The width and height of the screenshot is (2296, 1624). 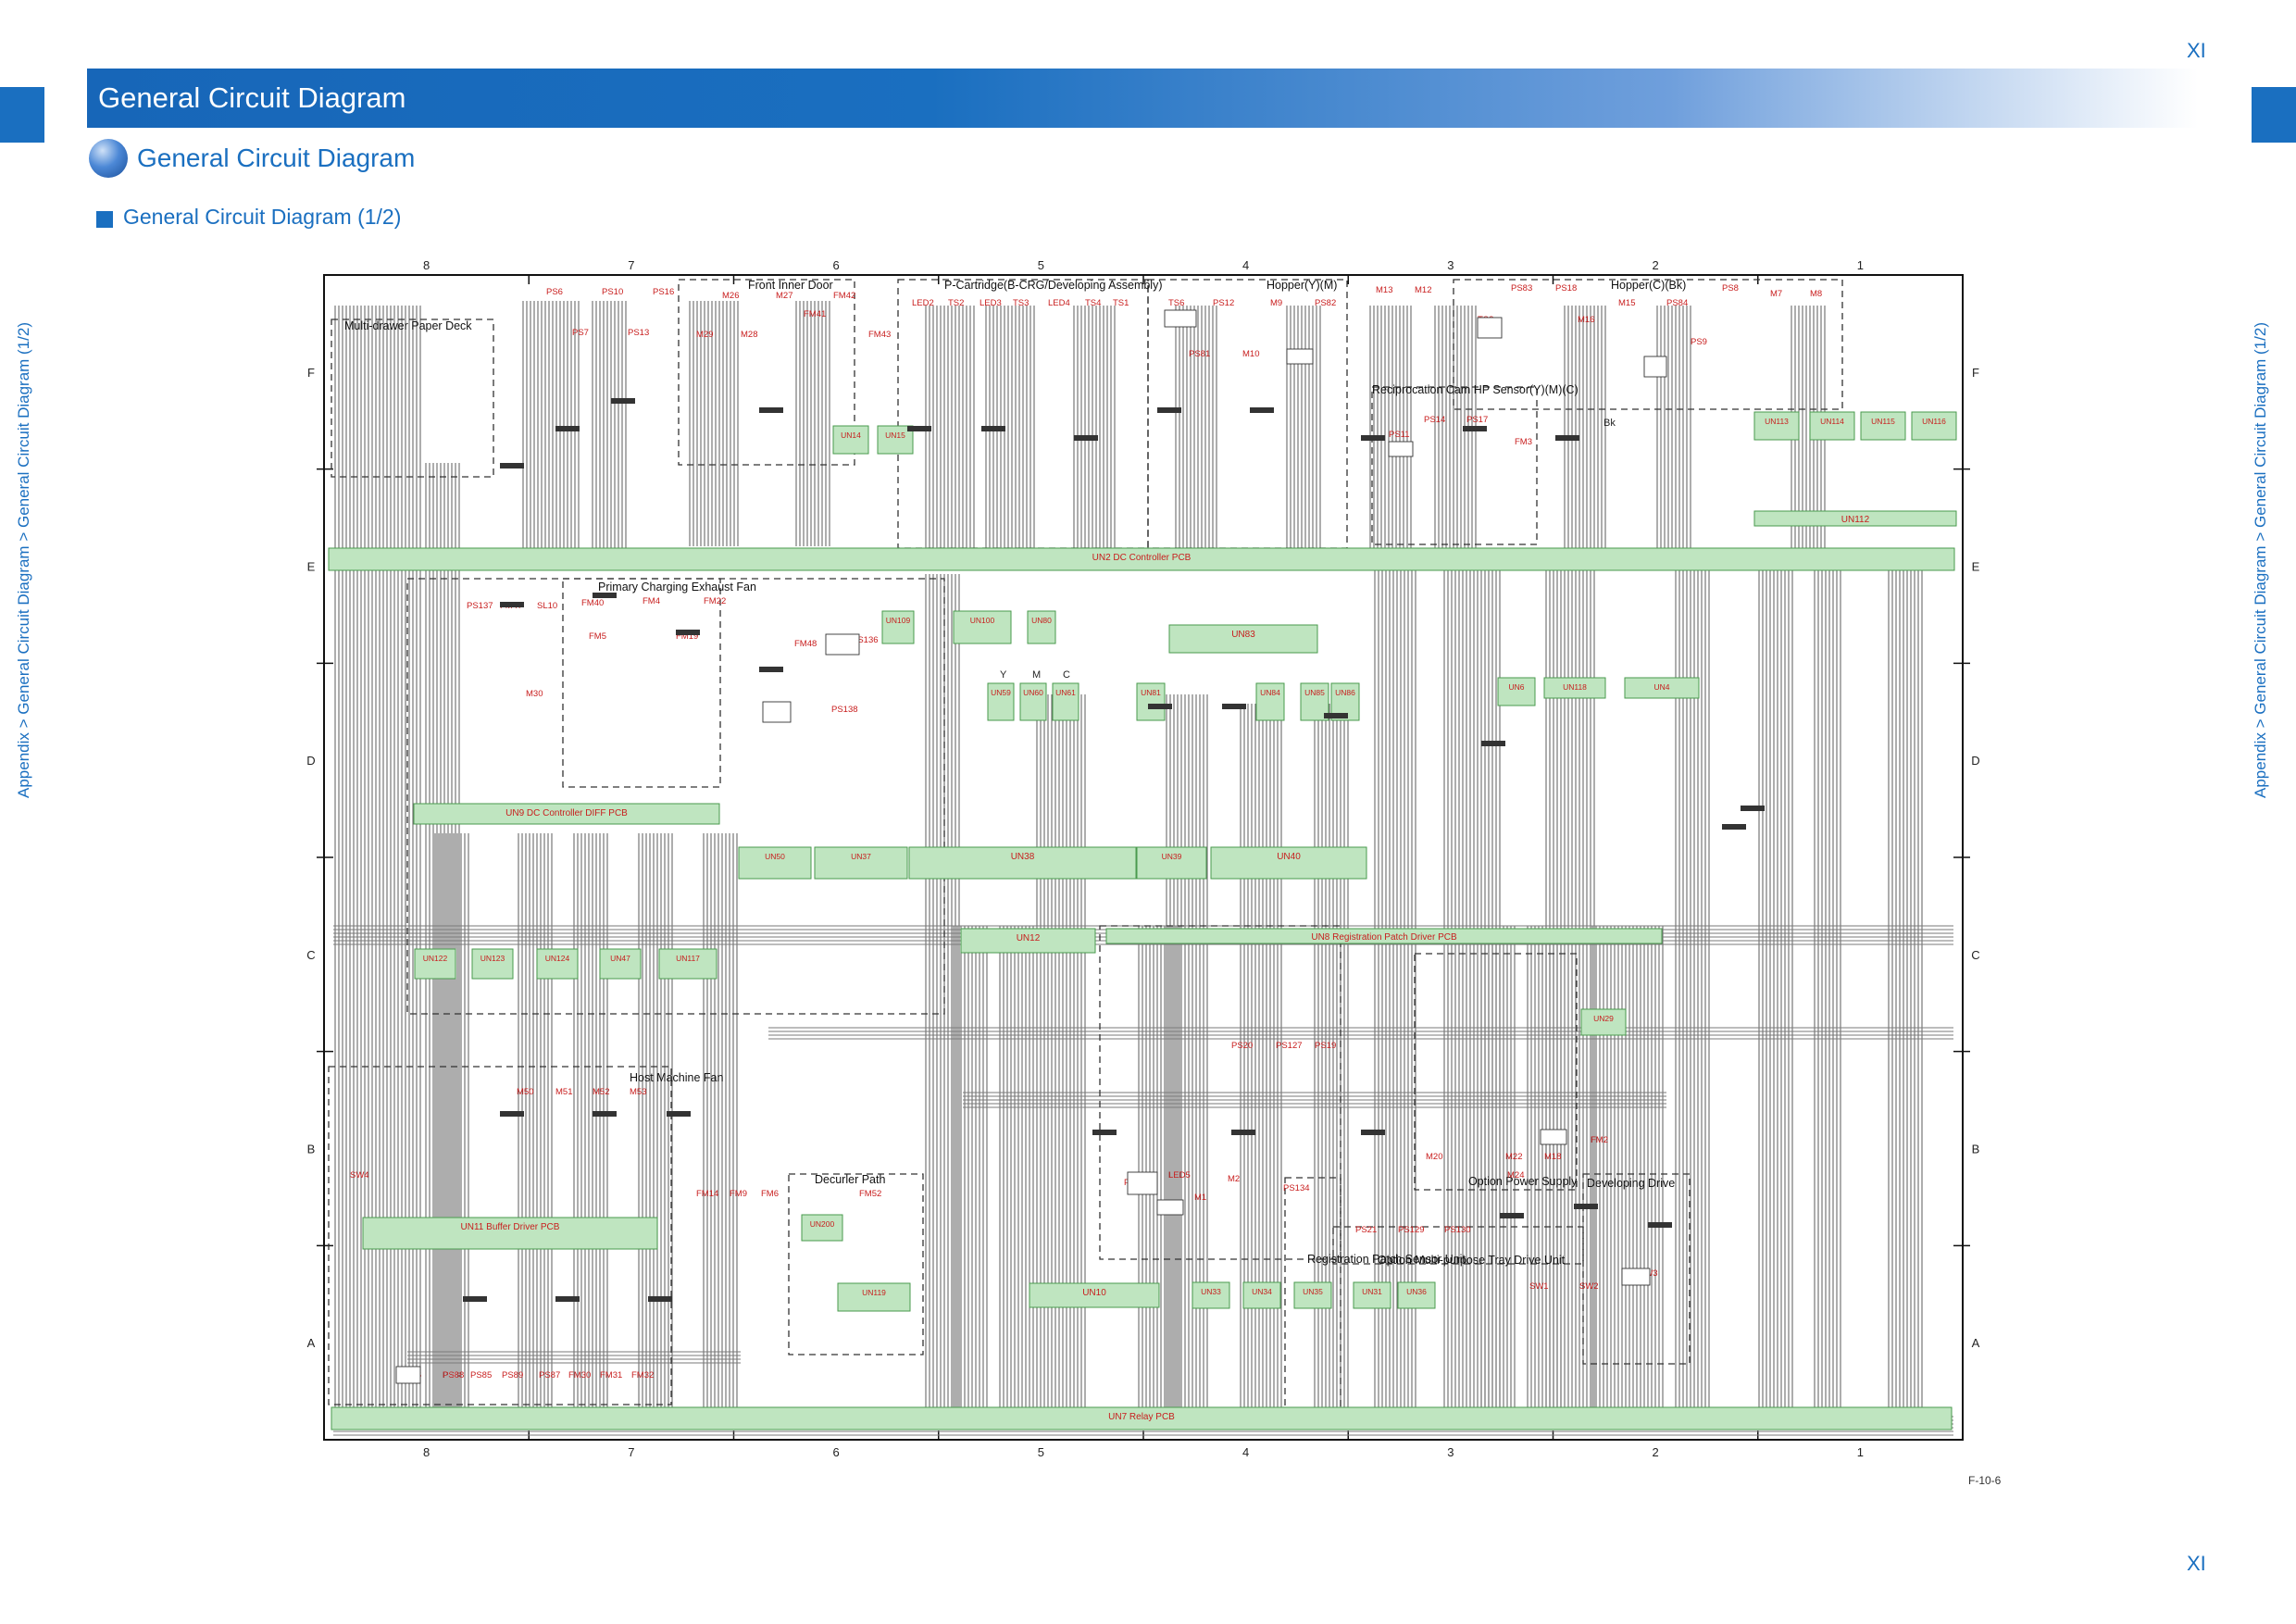 What do you see at coordinates (749, 335) in the screenshot?
I see `component-label: M28` at bounding box center [749, 335].